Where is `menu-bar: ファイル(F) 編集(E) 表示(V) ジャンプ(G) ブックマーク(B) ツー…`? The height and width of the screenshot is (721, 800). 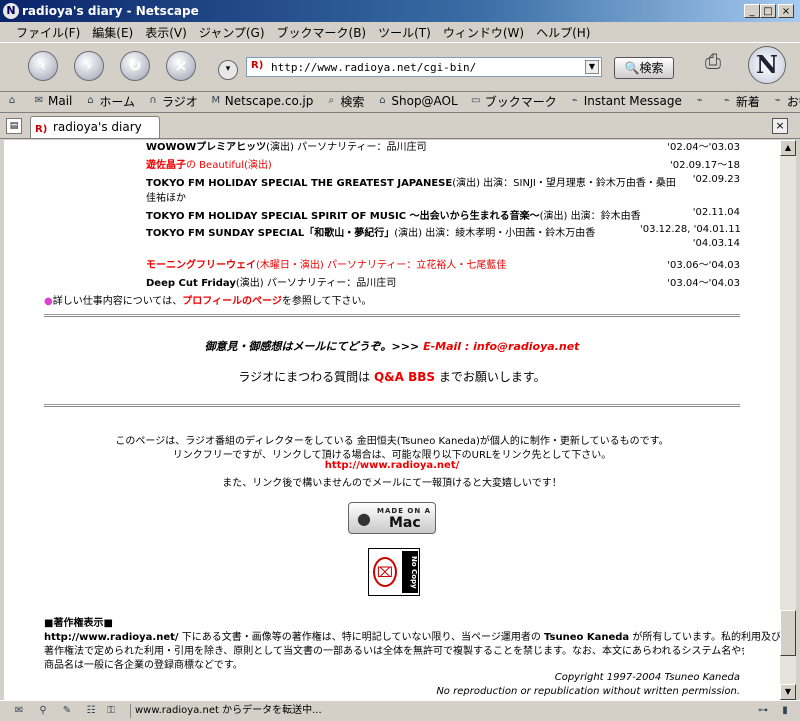 menu-bar: ファイル(F) 編集(E) 表示(V) ジャンプ(G) ブックマーク(B) ツー… is located at coordinates (400, 32).